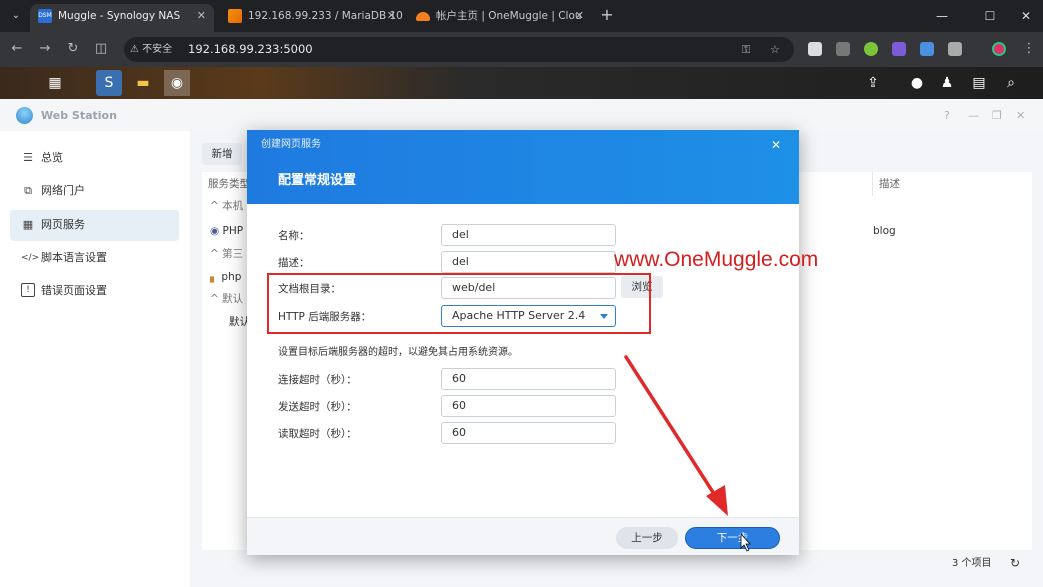 The image size is (1043, 587). I want to click on mouse-cursor-icon, so click(745, 542).